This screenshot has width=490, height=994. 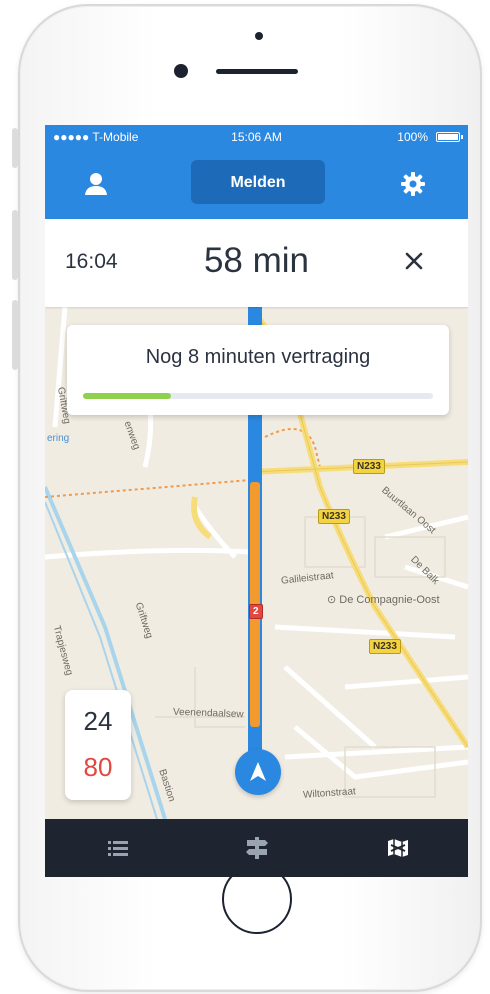 I want to click on place-label-text: De Compagnie-Oost, so click(x=389, y=600).